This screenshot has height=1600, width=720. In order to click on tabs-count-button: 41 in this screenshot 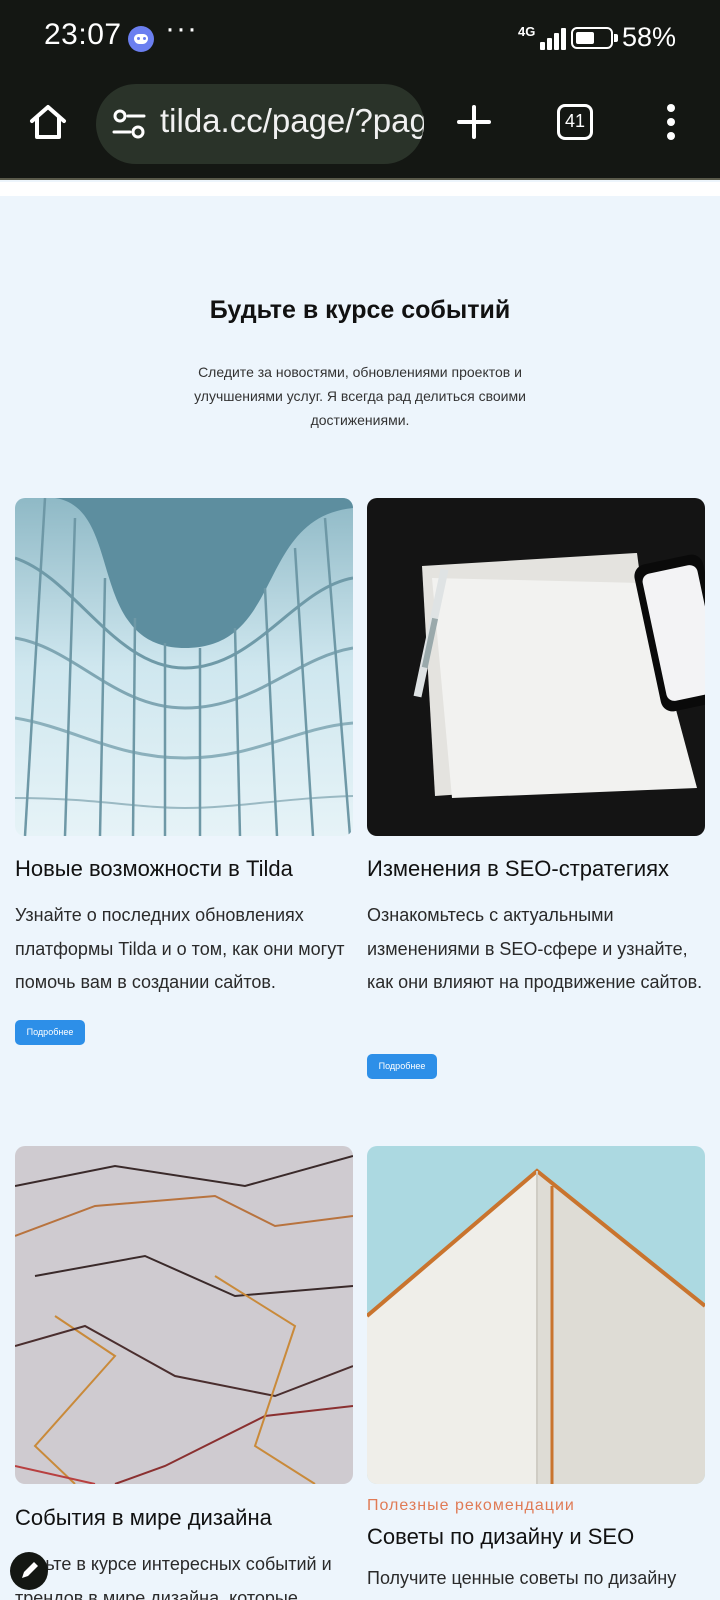, I will do `click(575, 122)`.